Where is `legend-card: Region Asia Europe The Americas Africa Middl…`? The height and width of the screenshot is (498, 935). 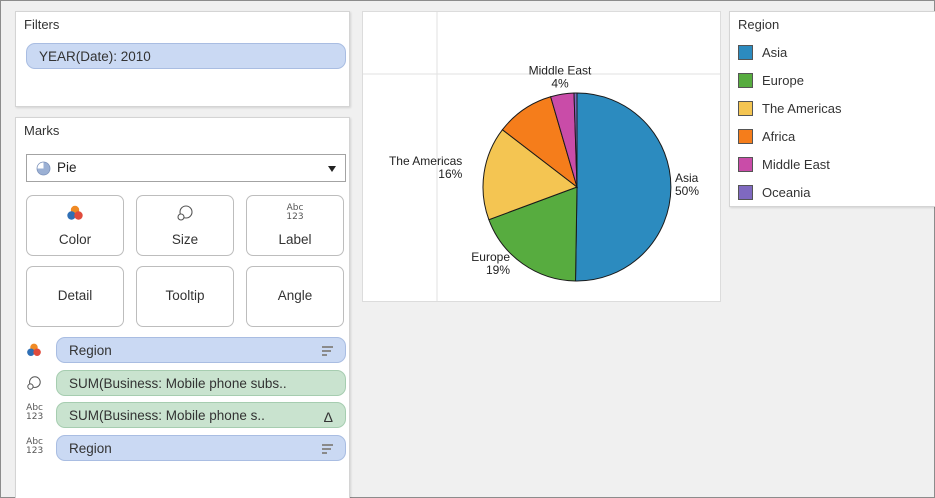 legend-card: Region Asia Europe The Americas Africa Middl… is located at coordinates (832, 109).